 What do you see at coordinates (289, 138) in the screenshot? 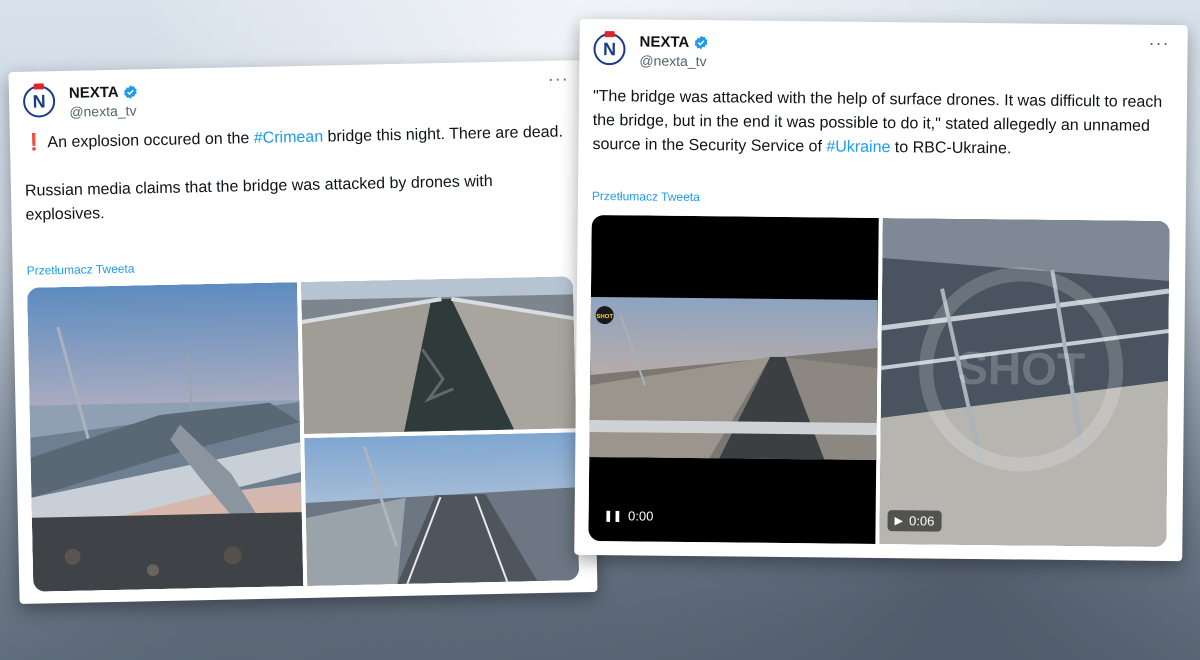
I see `hashtag-crimean: #Crimean` at bounding box center [289, 138].